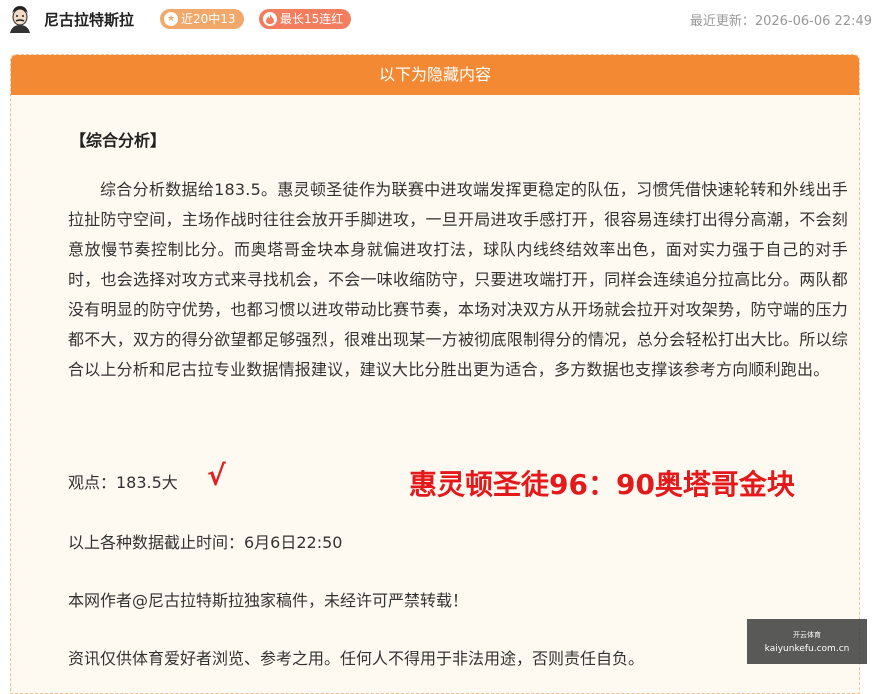  What do you see at coordinates (807, 641) in the screenshot?
I see `site-watermark: 开云体育 kaiyunkefu.com.cn` at bounding box center [807, 641].